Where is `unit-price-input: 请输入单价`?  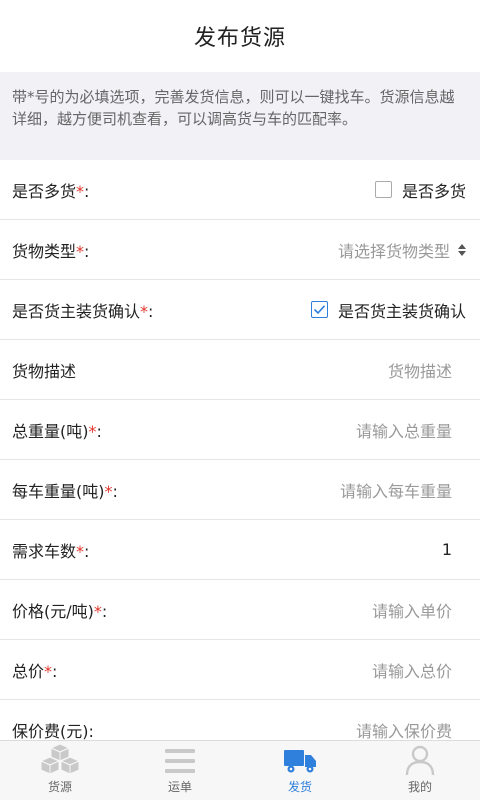 unit-price-input: 请输入单价 is located at coordinates (419, 610).